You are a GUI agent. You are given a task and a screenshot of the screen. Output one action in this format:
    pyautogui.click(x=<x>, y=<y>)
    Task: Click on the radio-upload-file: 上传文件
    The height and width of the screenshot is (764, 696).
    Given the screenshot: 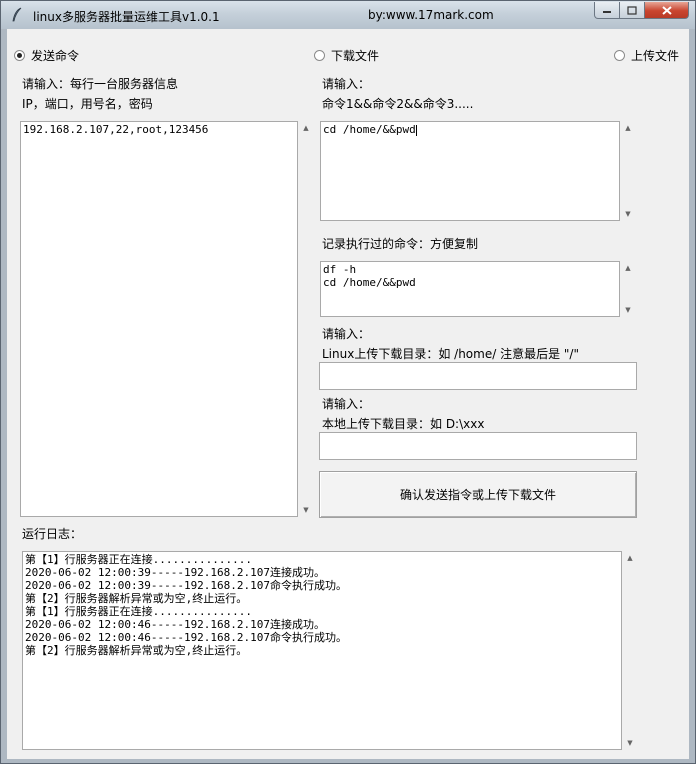 What is the action you would take?
    pyautogui.click(x=646, y=55)
    